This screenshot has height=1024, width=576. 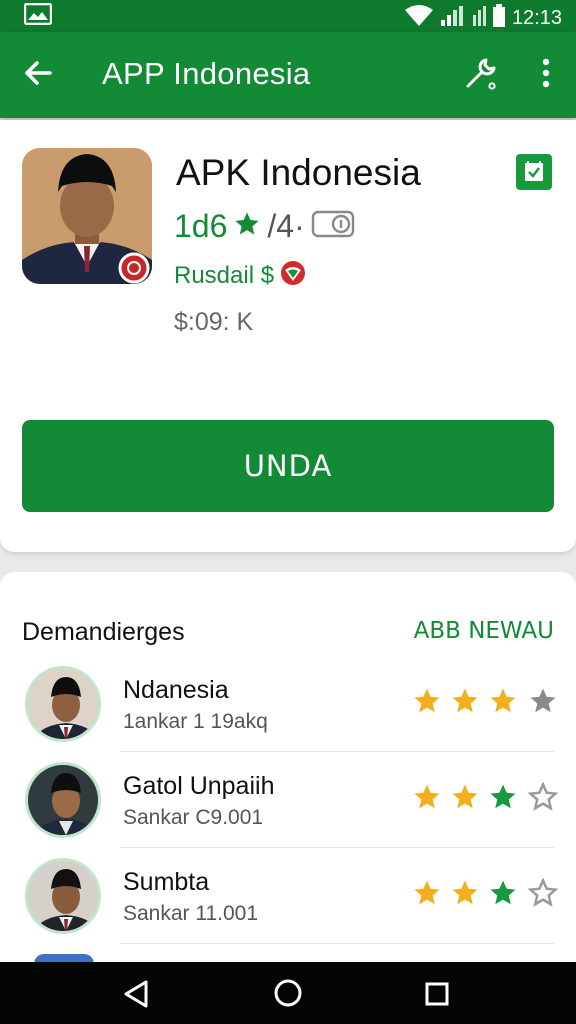 I want to click on review-item: Ndanesia 1ankar 1 19akq, so click(x=288, y=714).